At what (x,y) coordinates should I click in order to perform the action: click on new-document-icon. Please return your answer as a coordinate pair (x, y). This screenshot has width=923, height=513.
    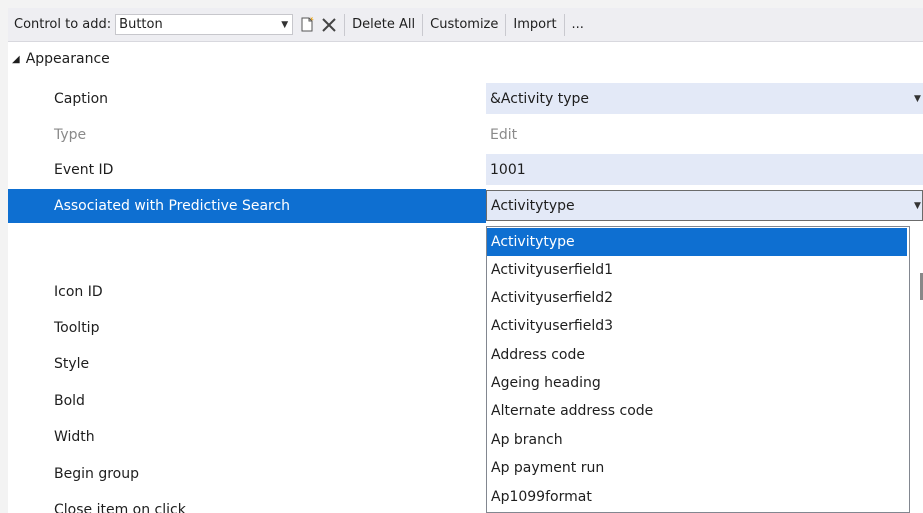
    Looking at the image, I should click on (307, 24).